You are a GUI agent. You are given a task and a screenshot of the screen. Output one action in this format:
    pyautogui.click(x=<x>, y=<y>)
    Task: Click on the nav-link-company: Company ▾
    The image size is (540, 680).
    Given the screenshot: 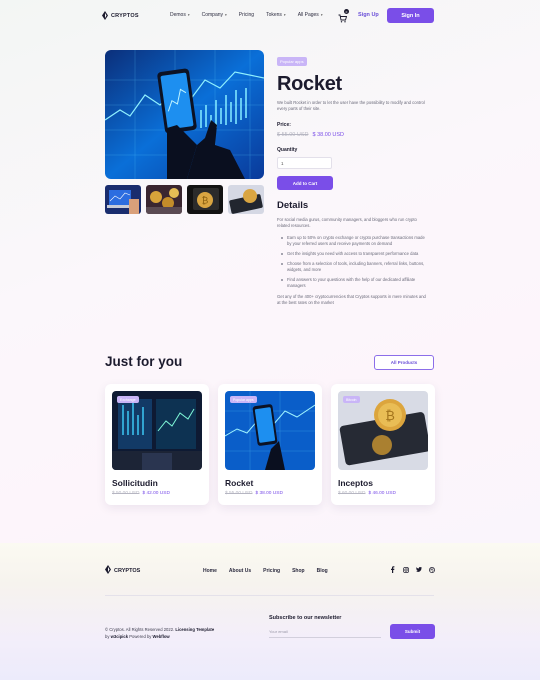 What is the action you would take?
    pyautogui.click(x=214, y=15)
    